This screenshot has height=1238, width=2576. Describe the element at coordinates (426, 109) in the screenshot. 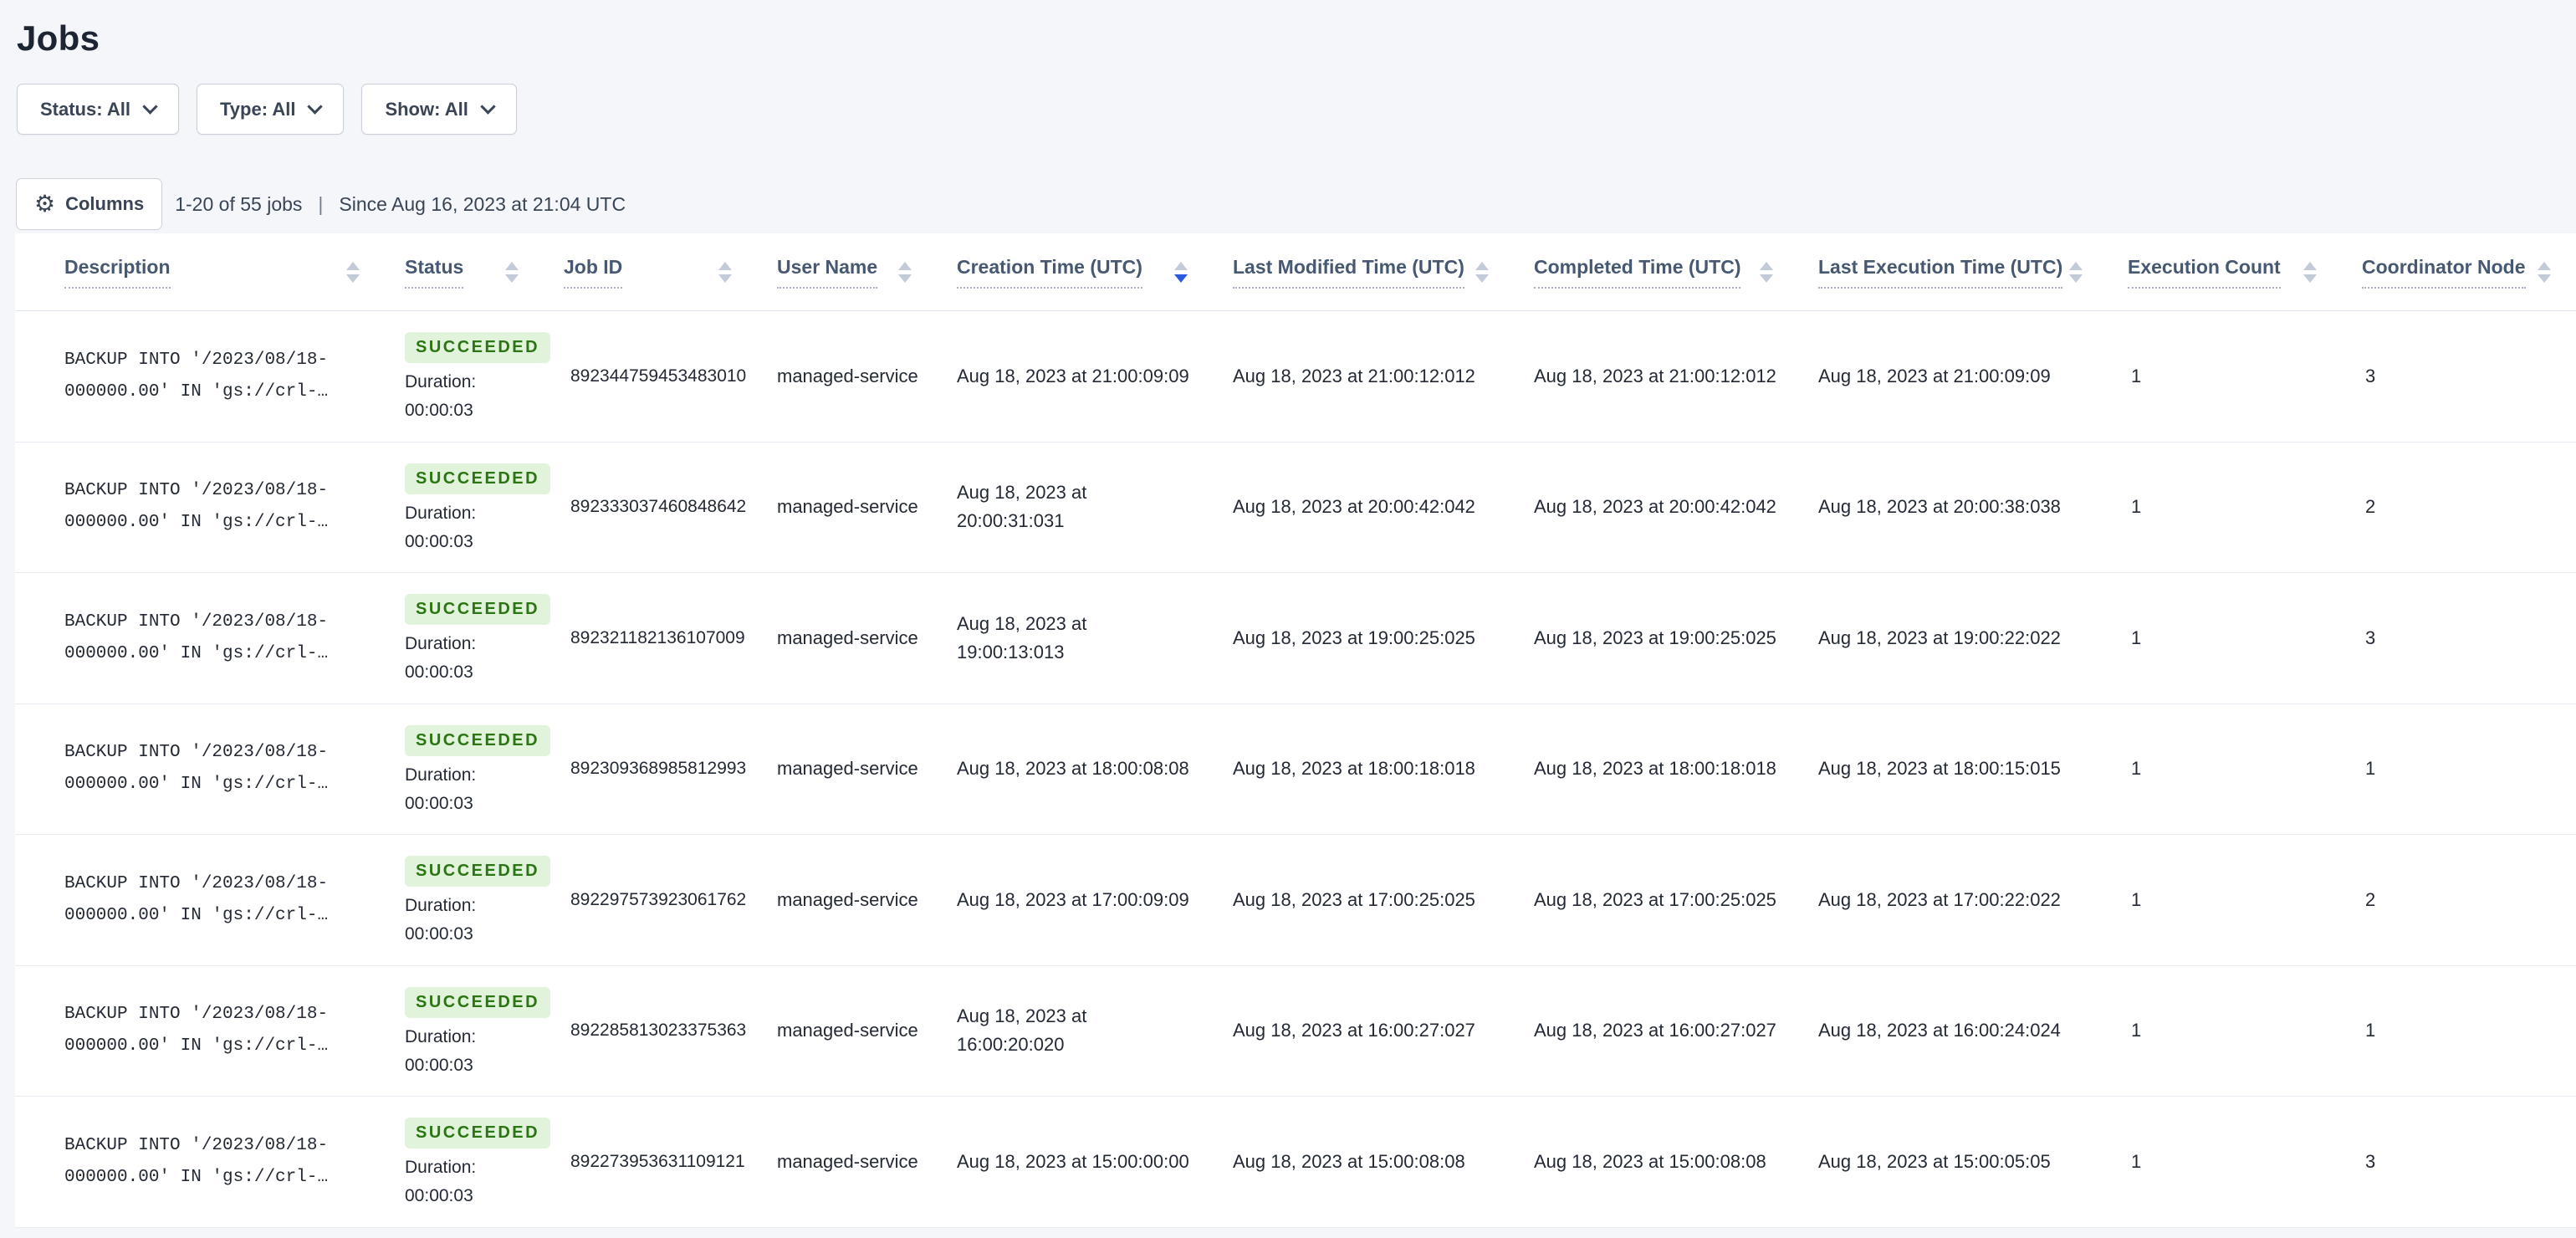

I see `show-filter-label: Show: All` at that location.